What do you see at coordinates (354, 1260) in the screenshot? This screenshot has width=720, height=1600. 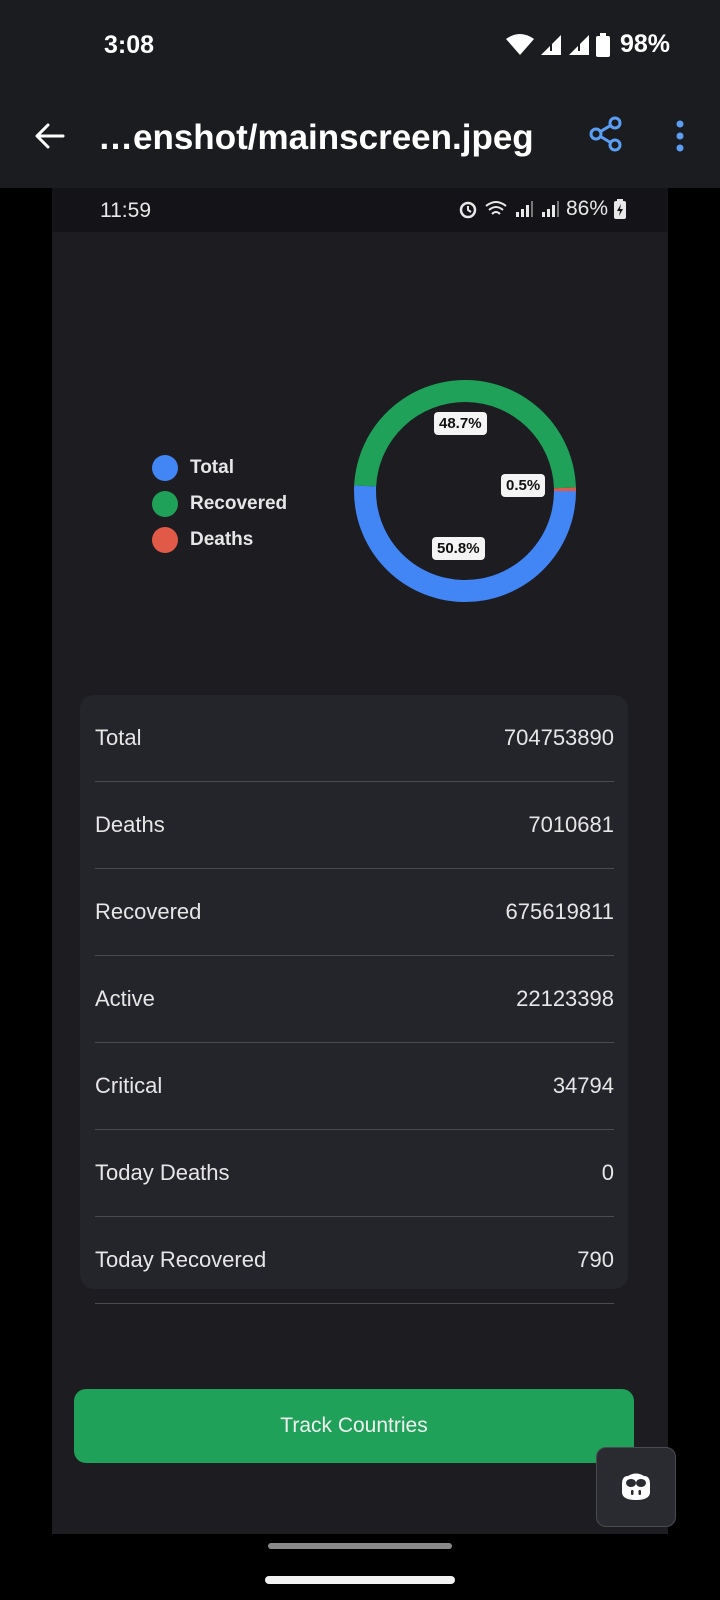 I see `stat-row-today-recovered: Today Recovered 790` at bounding box center [354, 1260].